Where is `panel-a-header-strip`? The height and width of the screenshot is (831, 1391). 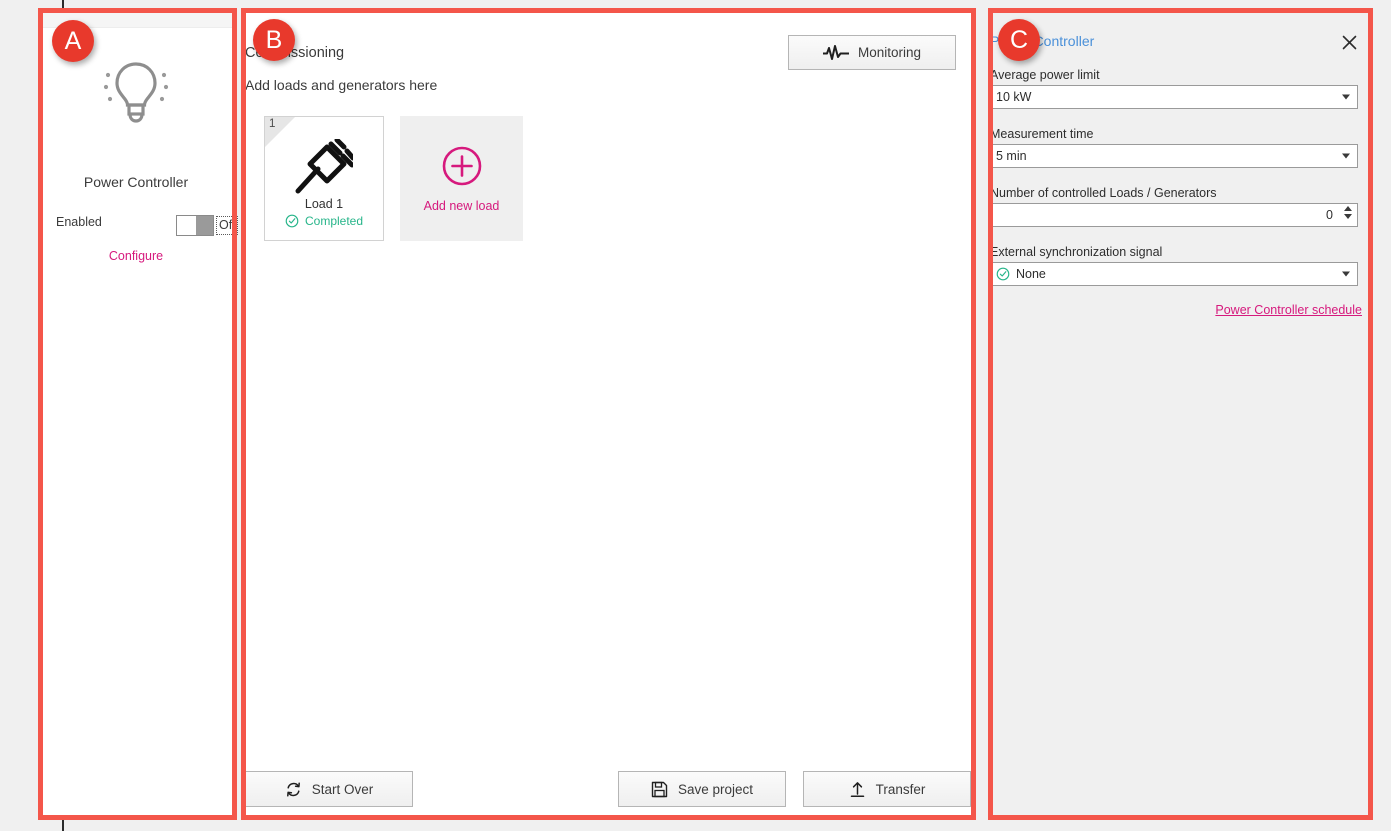 panel-a-header-strip is located at coordinates (136, 19).